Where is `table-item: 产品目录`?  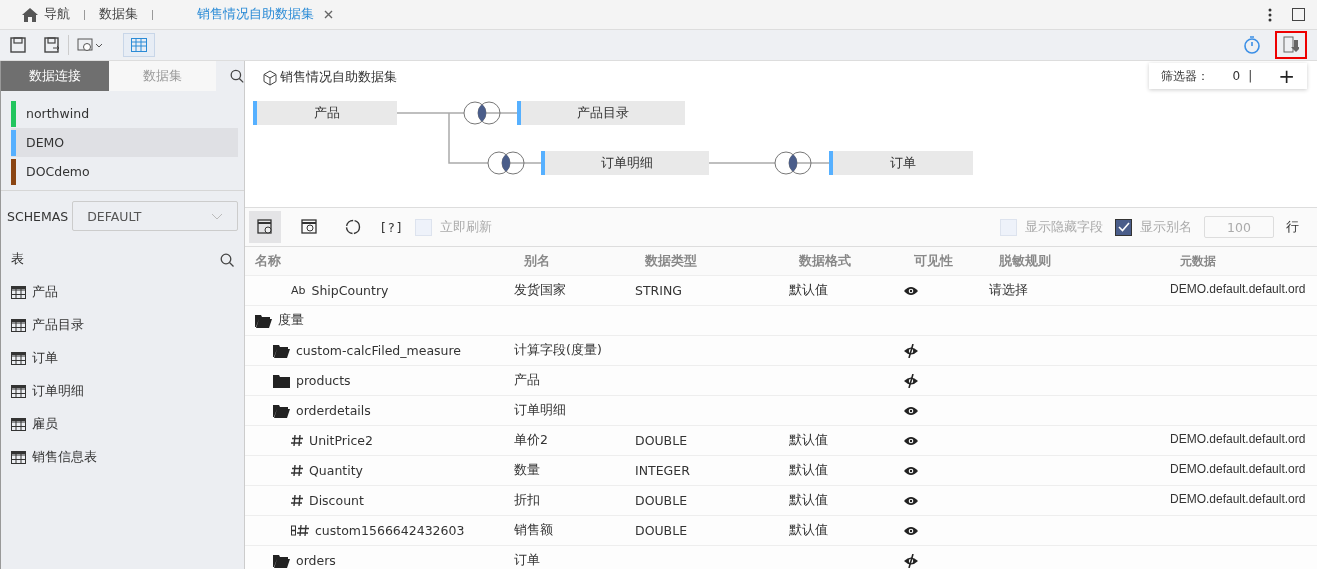
table-item: 产品目录 is located at coordinates (122, 325).